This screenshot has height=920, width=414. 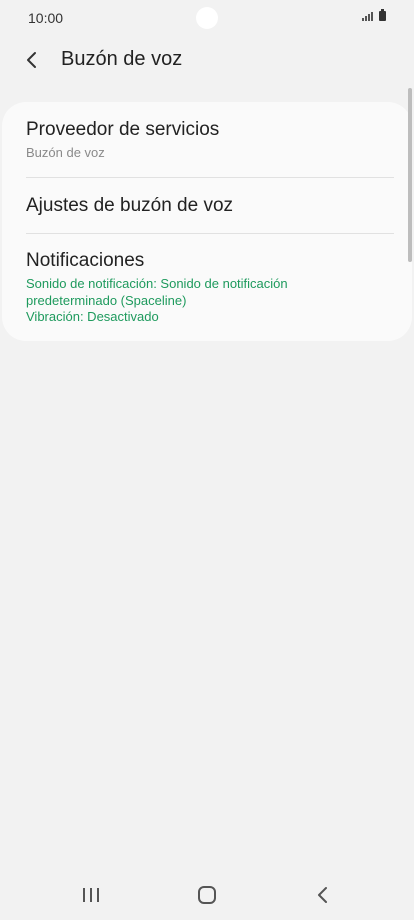 I want to click on navigation-bar, so click(x=207, y=895).